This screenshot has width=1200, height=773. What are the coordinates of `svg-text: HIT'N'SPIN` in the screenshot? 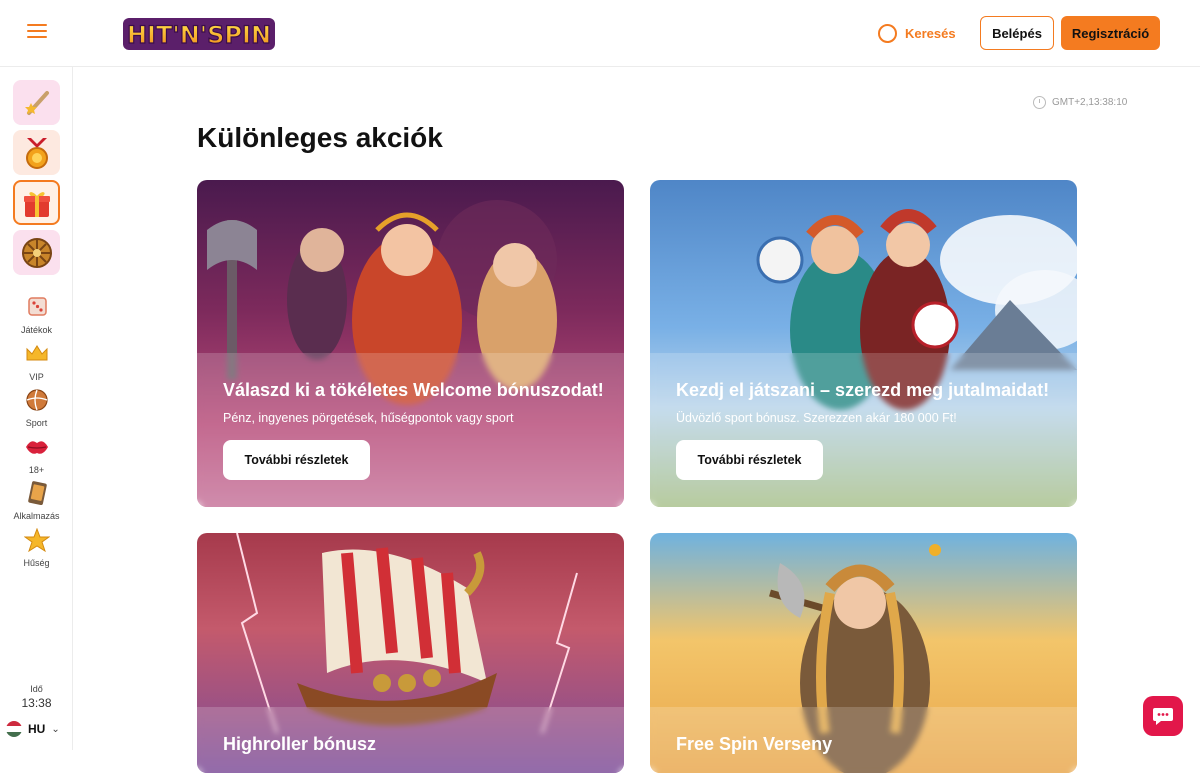 It's located at (199, 35).